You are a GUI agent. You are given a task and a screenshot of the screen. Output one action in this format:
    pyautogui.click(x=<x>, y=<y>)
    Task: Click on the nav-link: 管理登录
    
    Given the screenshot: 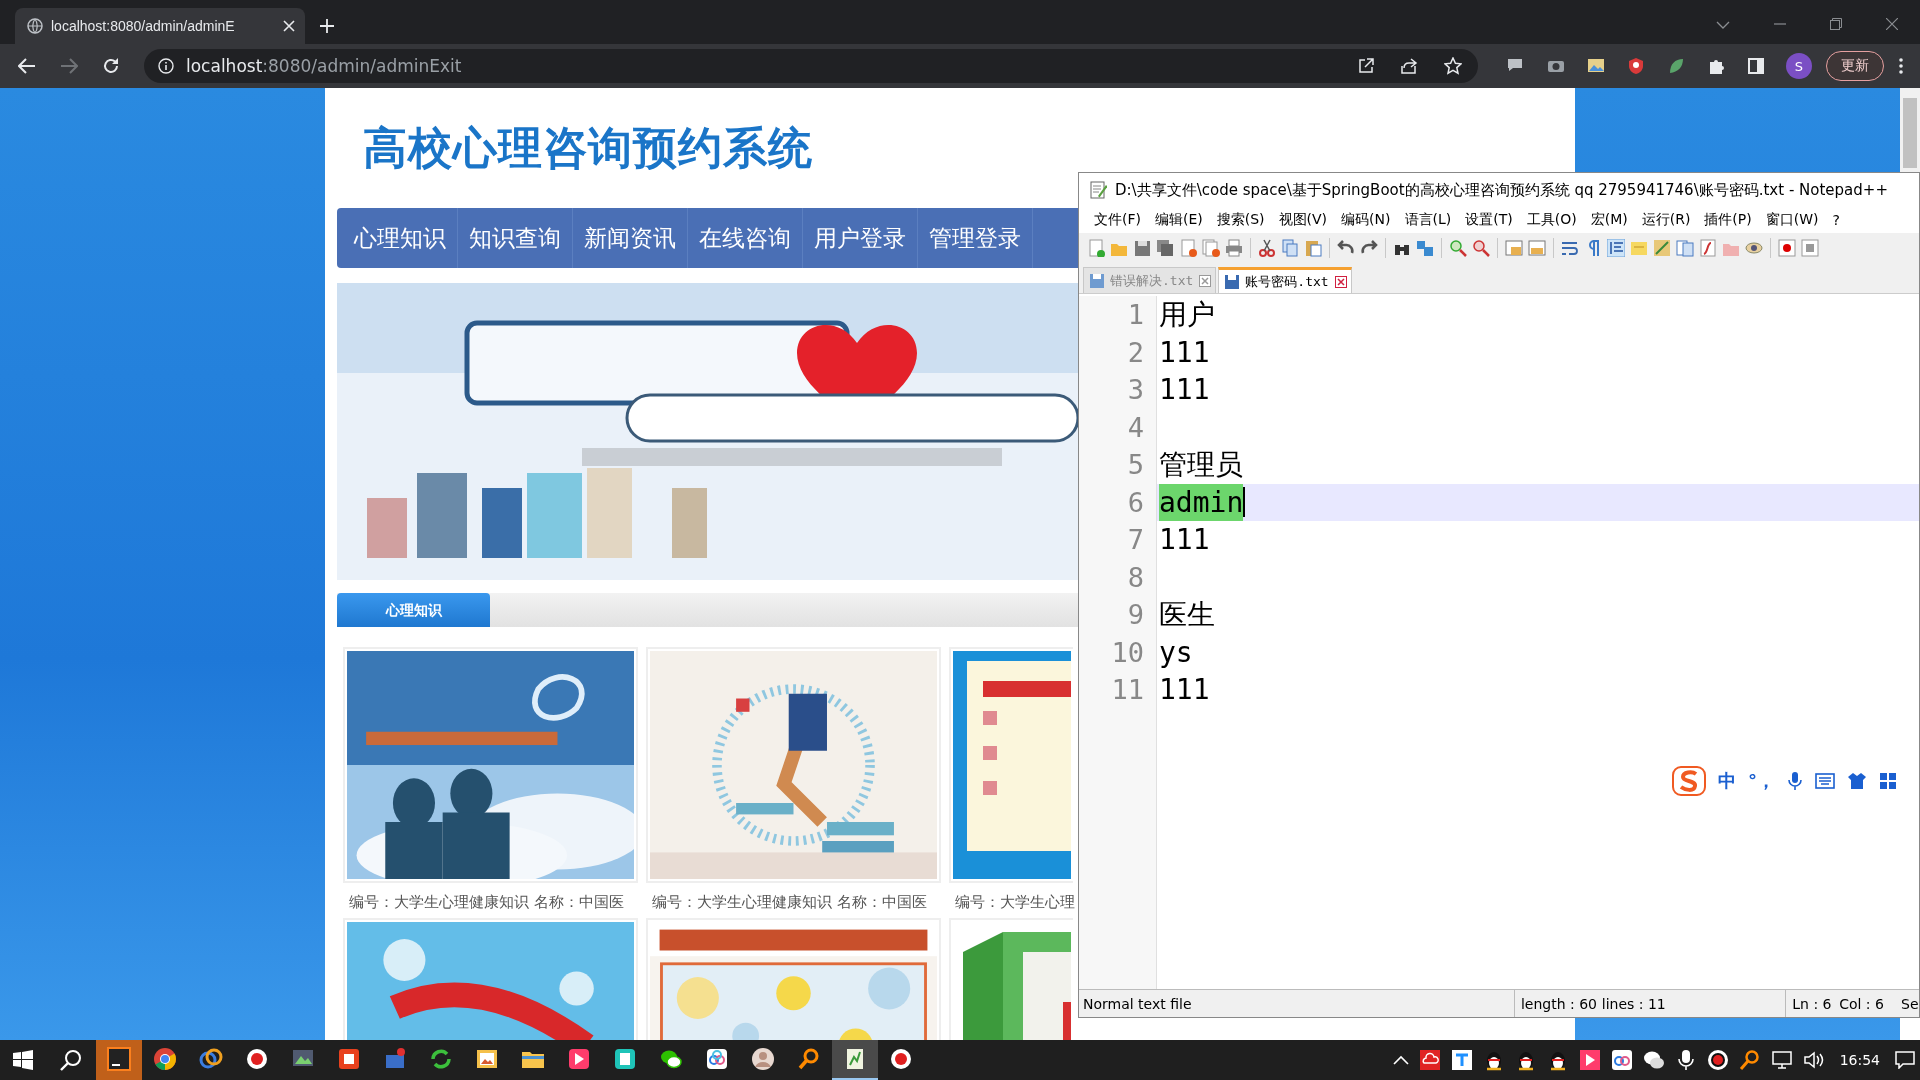 What is the action you would take?
    pyautogui.click(x=975, y=238)
    